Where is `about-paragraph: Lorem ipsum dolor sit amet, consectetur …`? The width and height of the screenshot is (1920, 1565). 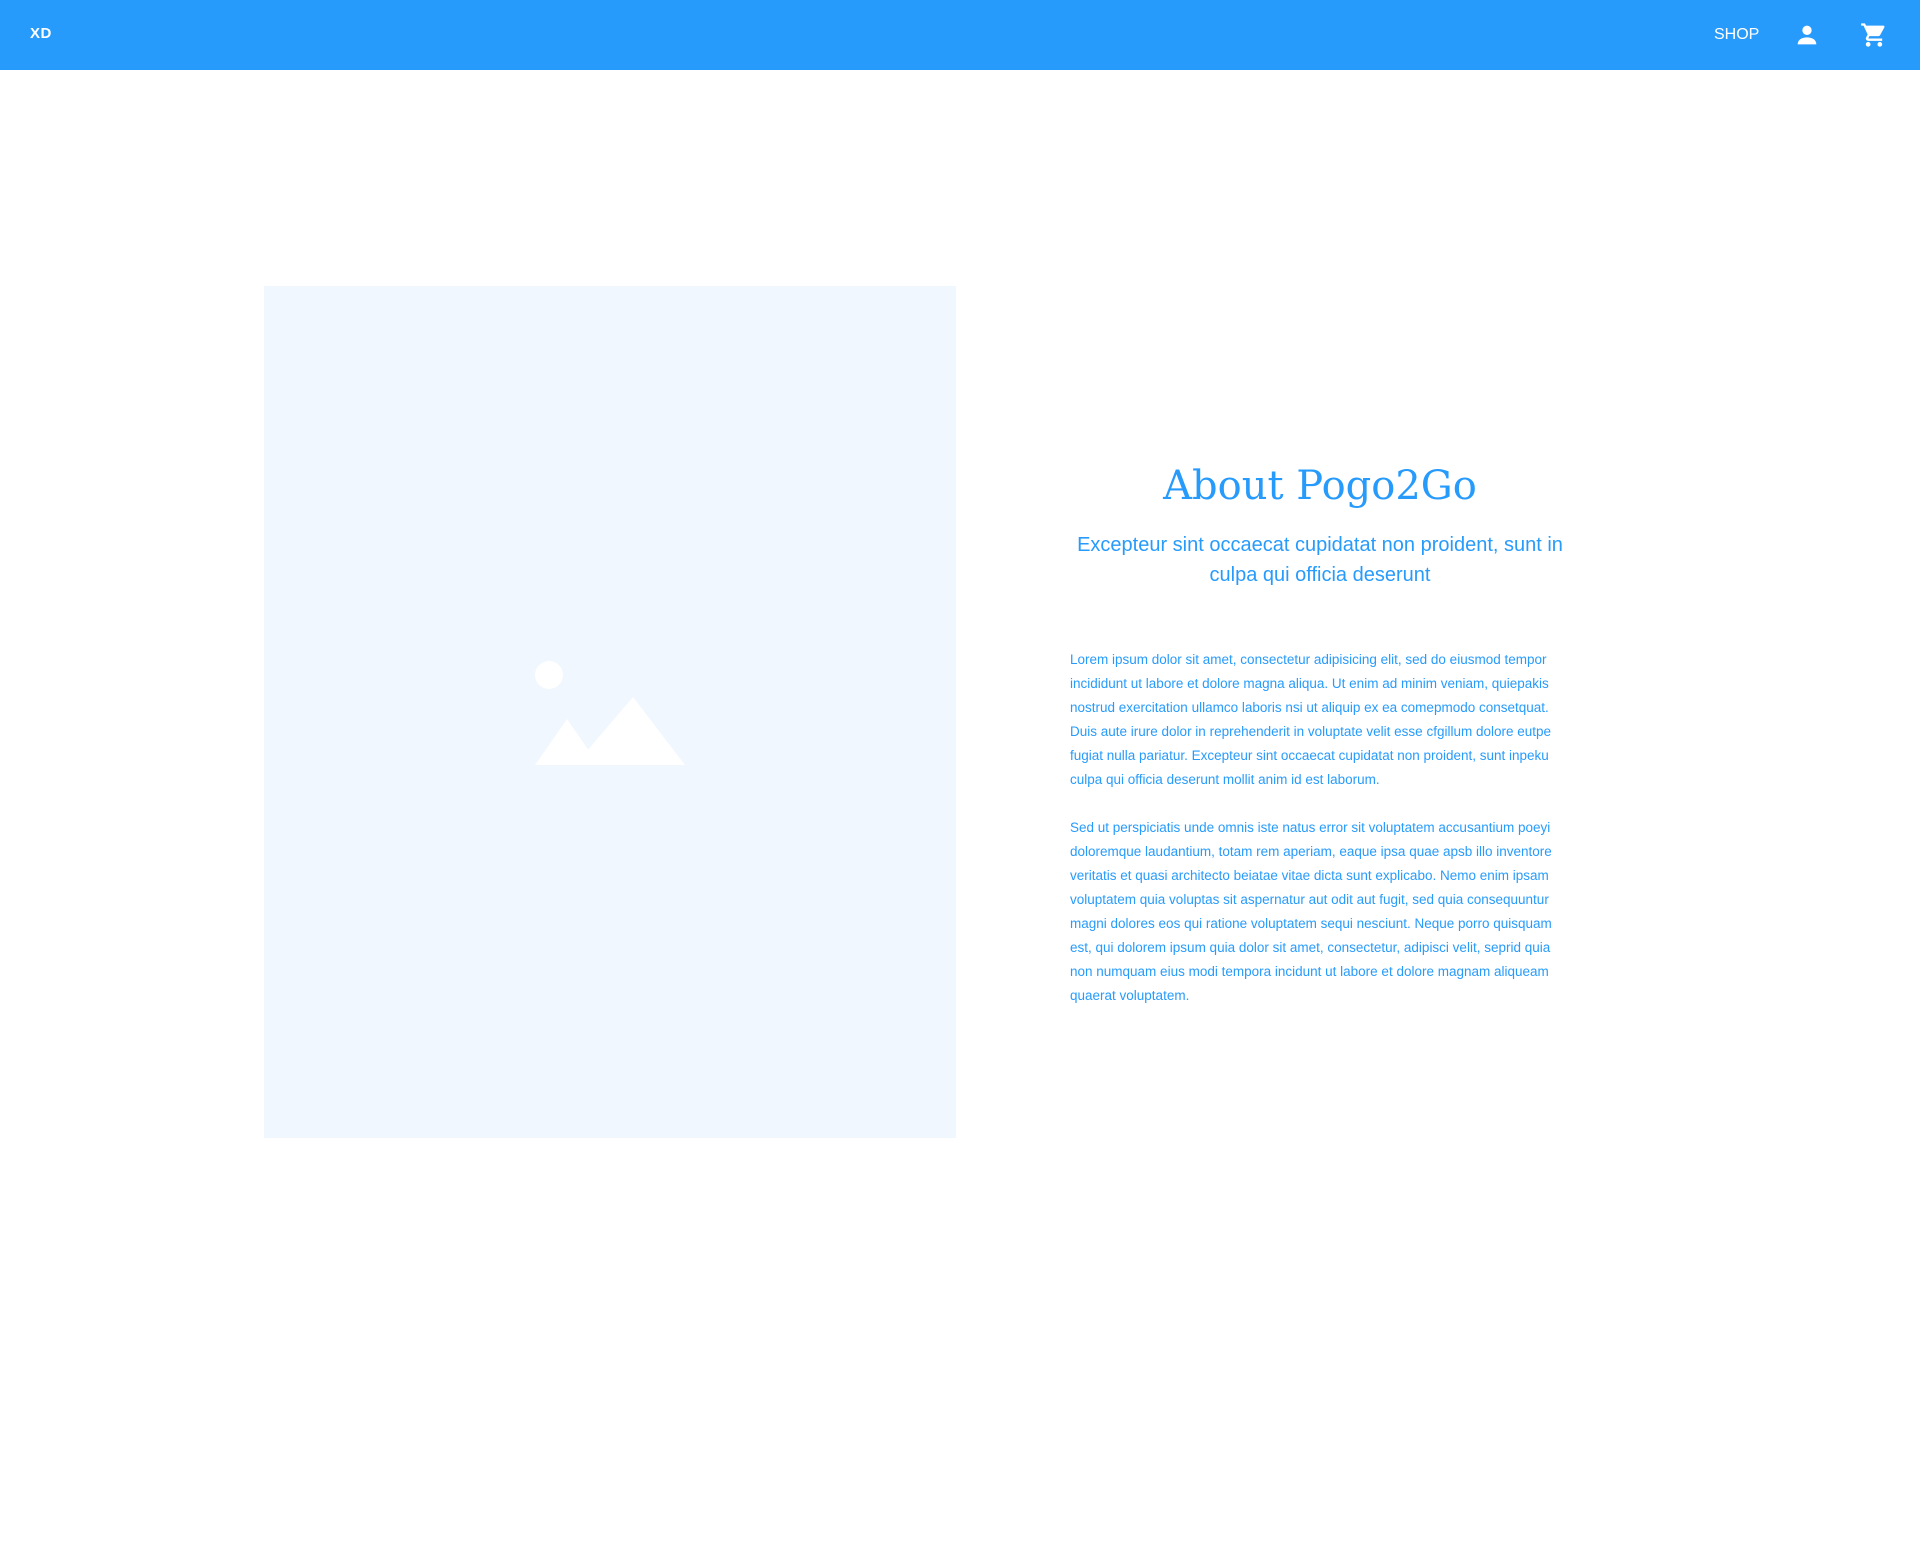 about-paragraph: Lorem ipsum dolor sit amet, consectetur … is located at coordinates (1311, 719).